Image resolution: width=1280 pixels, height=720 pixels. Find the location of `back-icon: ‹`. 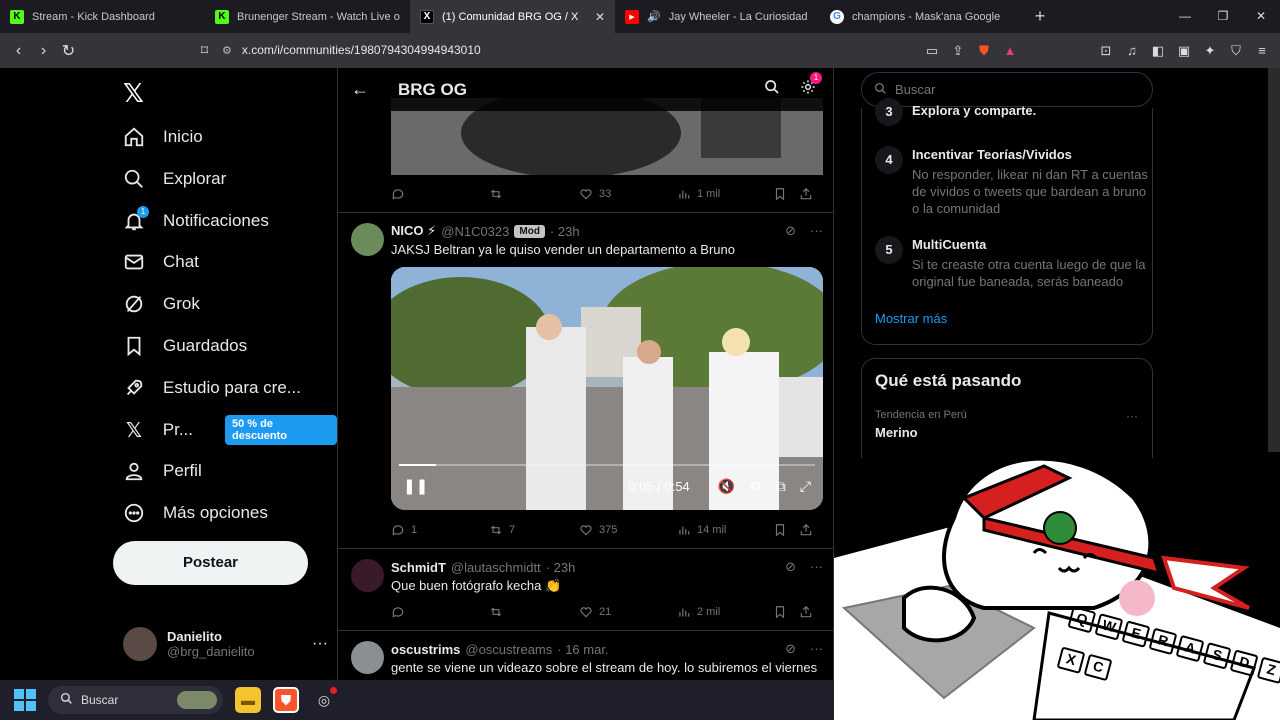

back-icon: ‹ is located at coordinates (18, 51).